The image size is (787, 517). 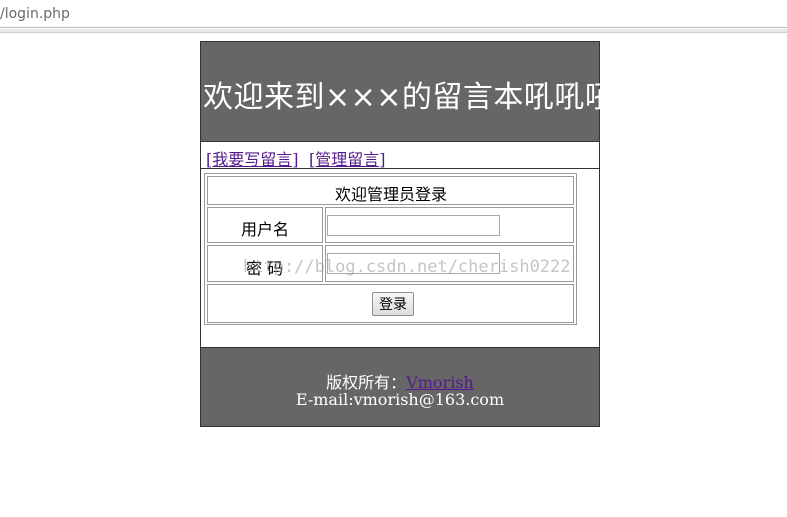 What do you see at coordinates (400, 399) in the screenshot?
I see `email-line: E-mail:vmorish@163.com` at bounding box center [400, 399].